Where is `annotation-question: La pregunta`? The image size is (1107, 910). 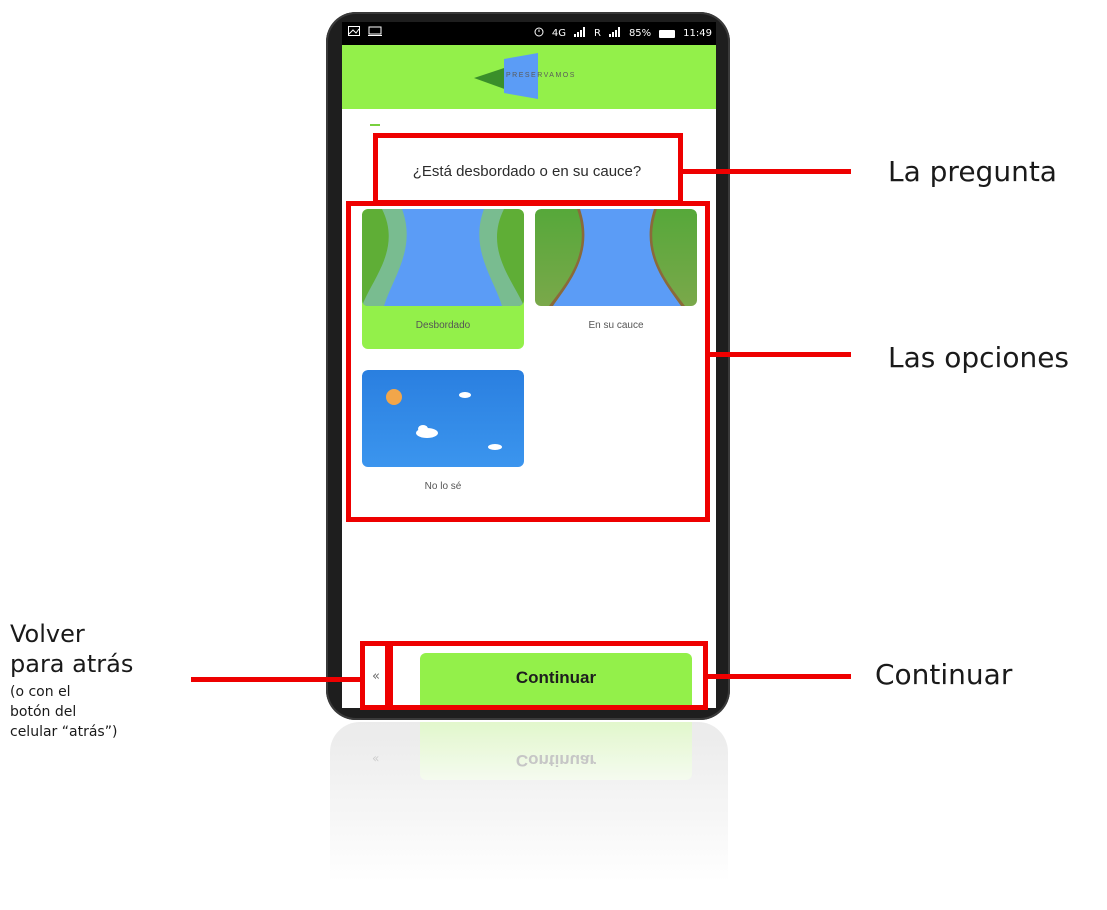 annotation-question: La pregunta is located at coordinates (972, 171).